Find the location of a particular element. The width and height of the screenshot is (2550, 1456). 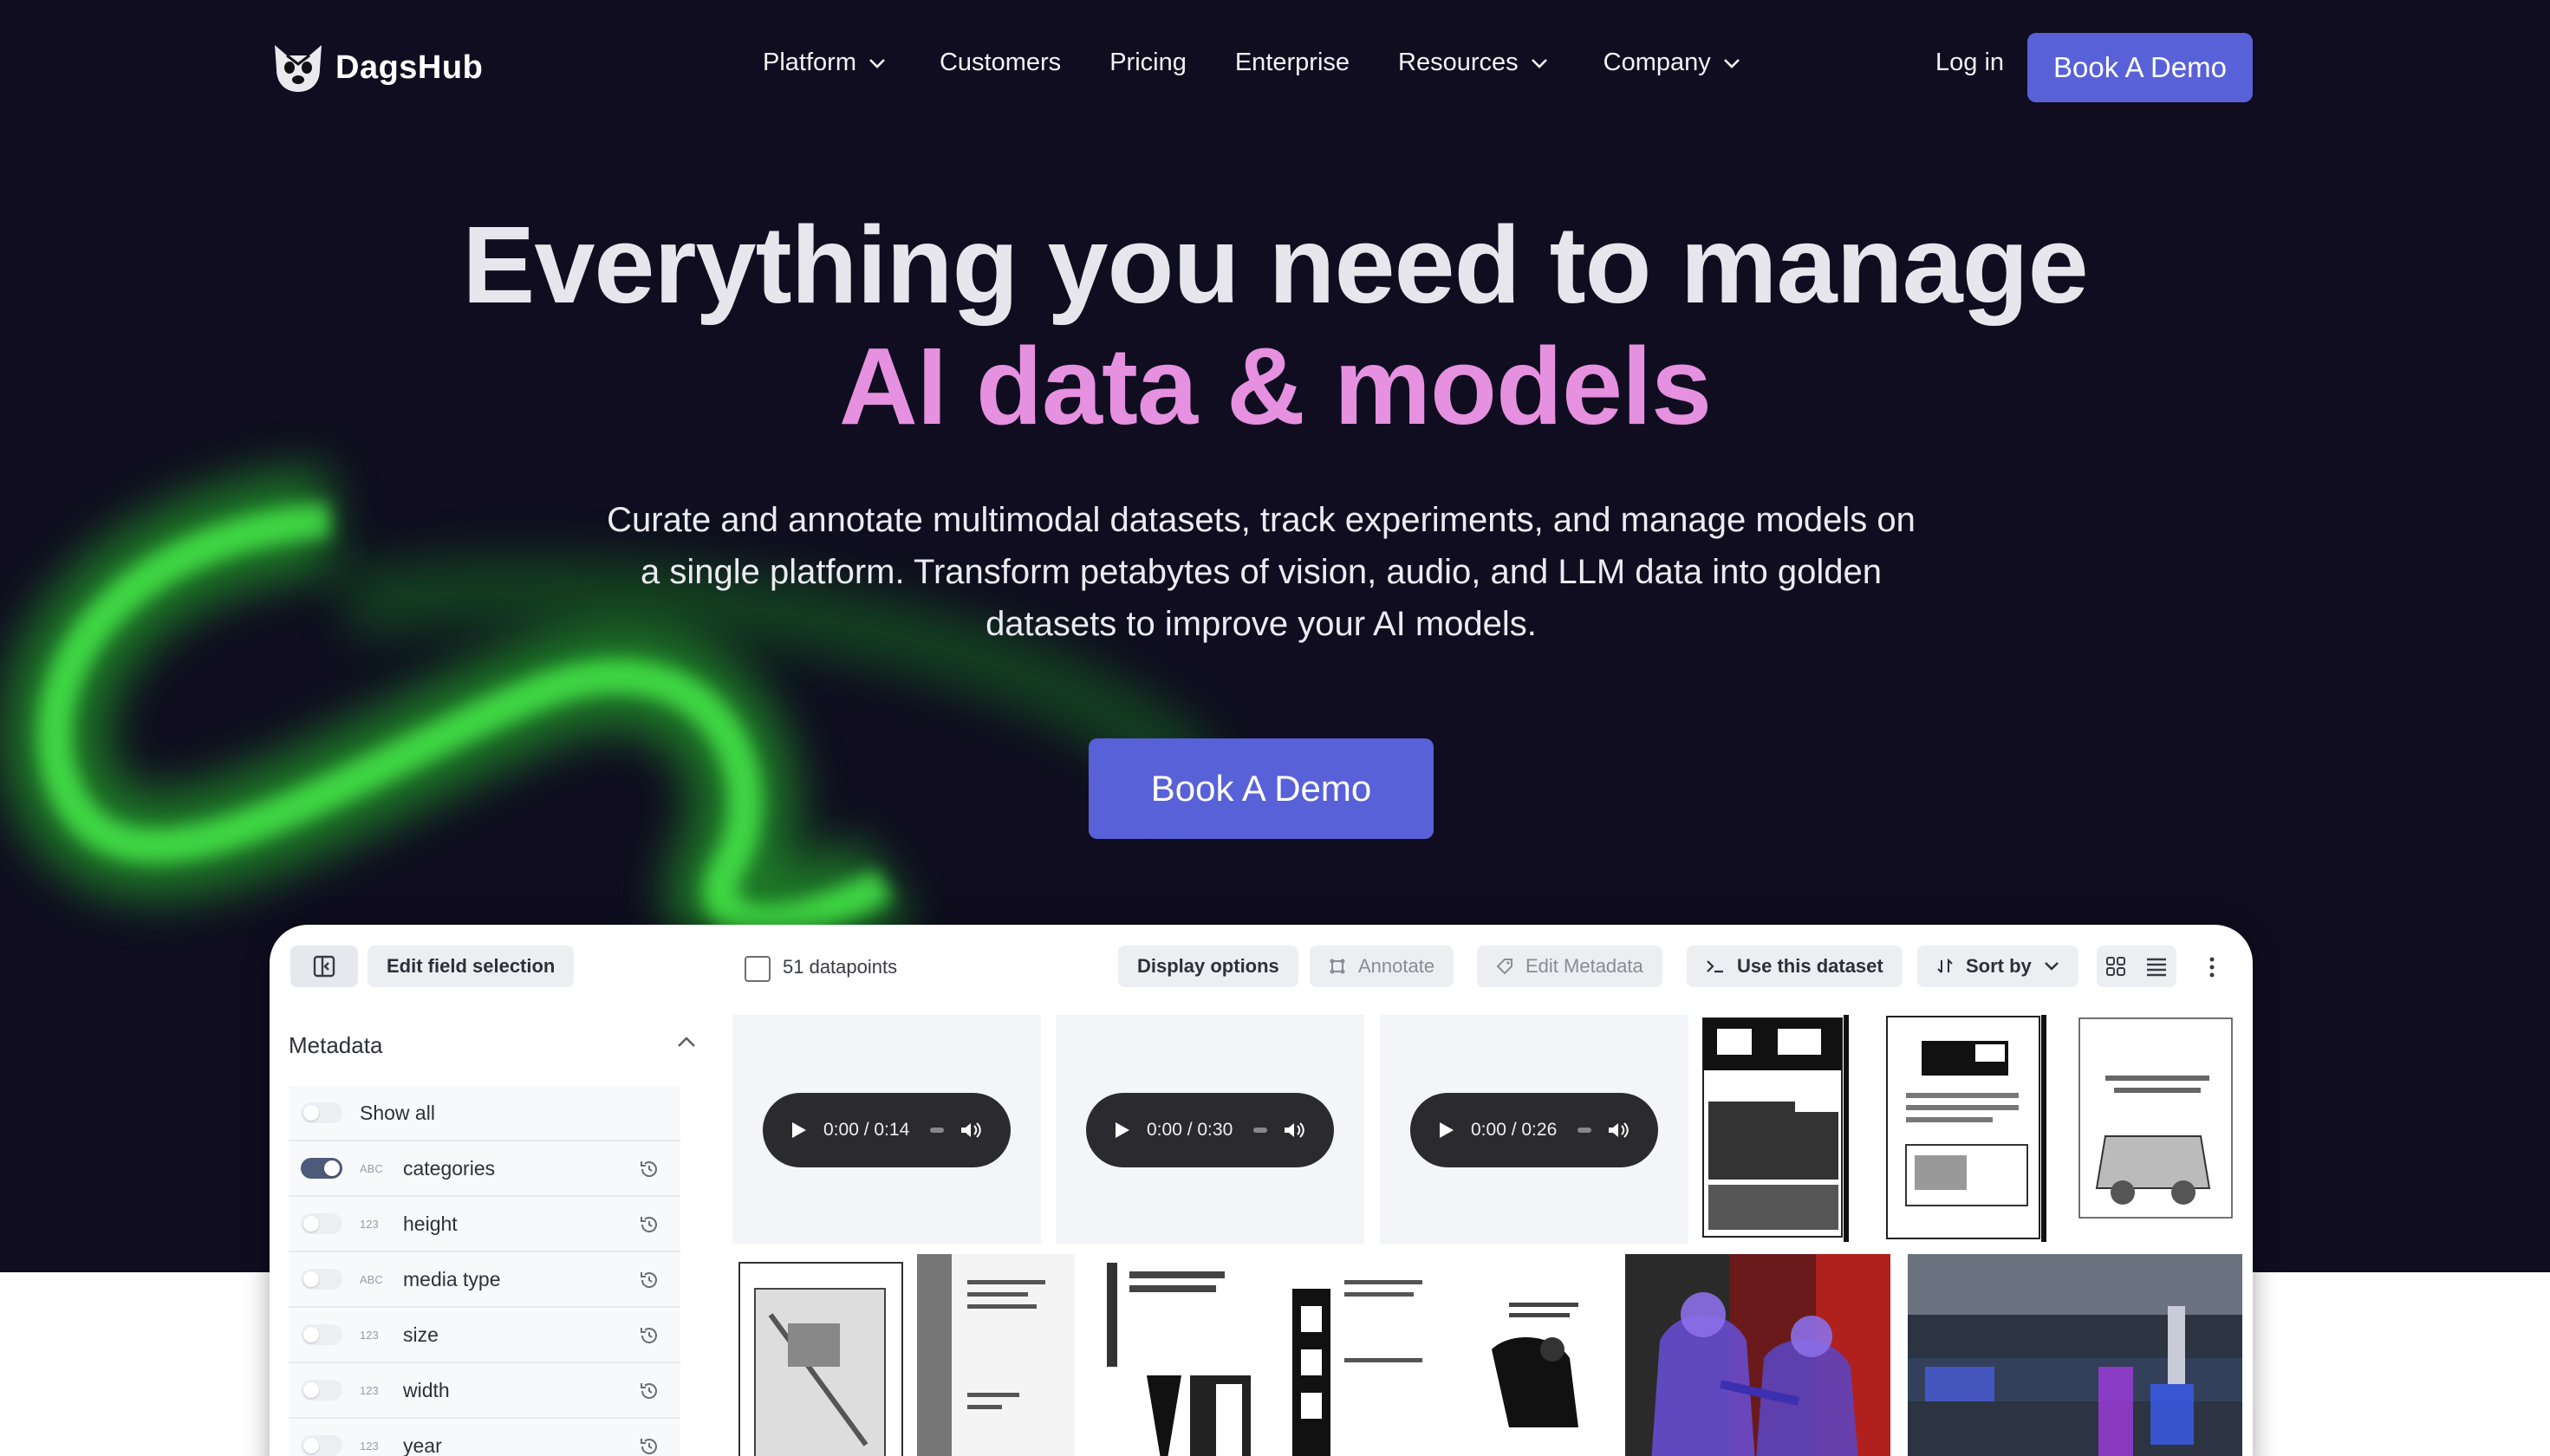

field-row-media-type: ABC media type is located at coordinates (484, 1280).